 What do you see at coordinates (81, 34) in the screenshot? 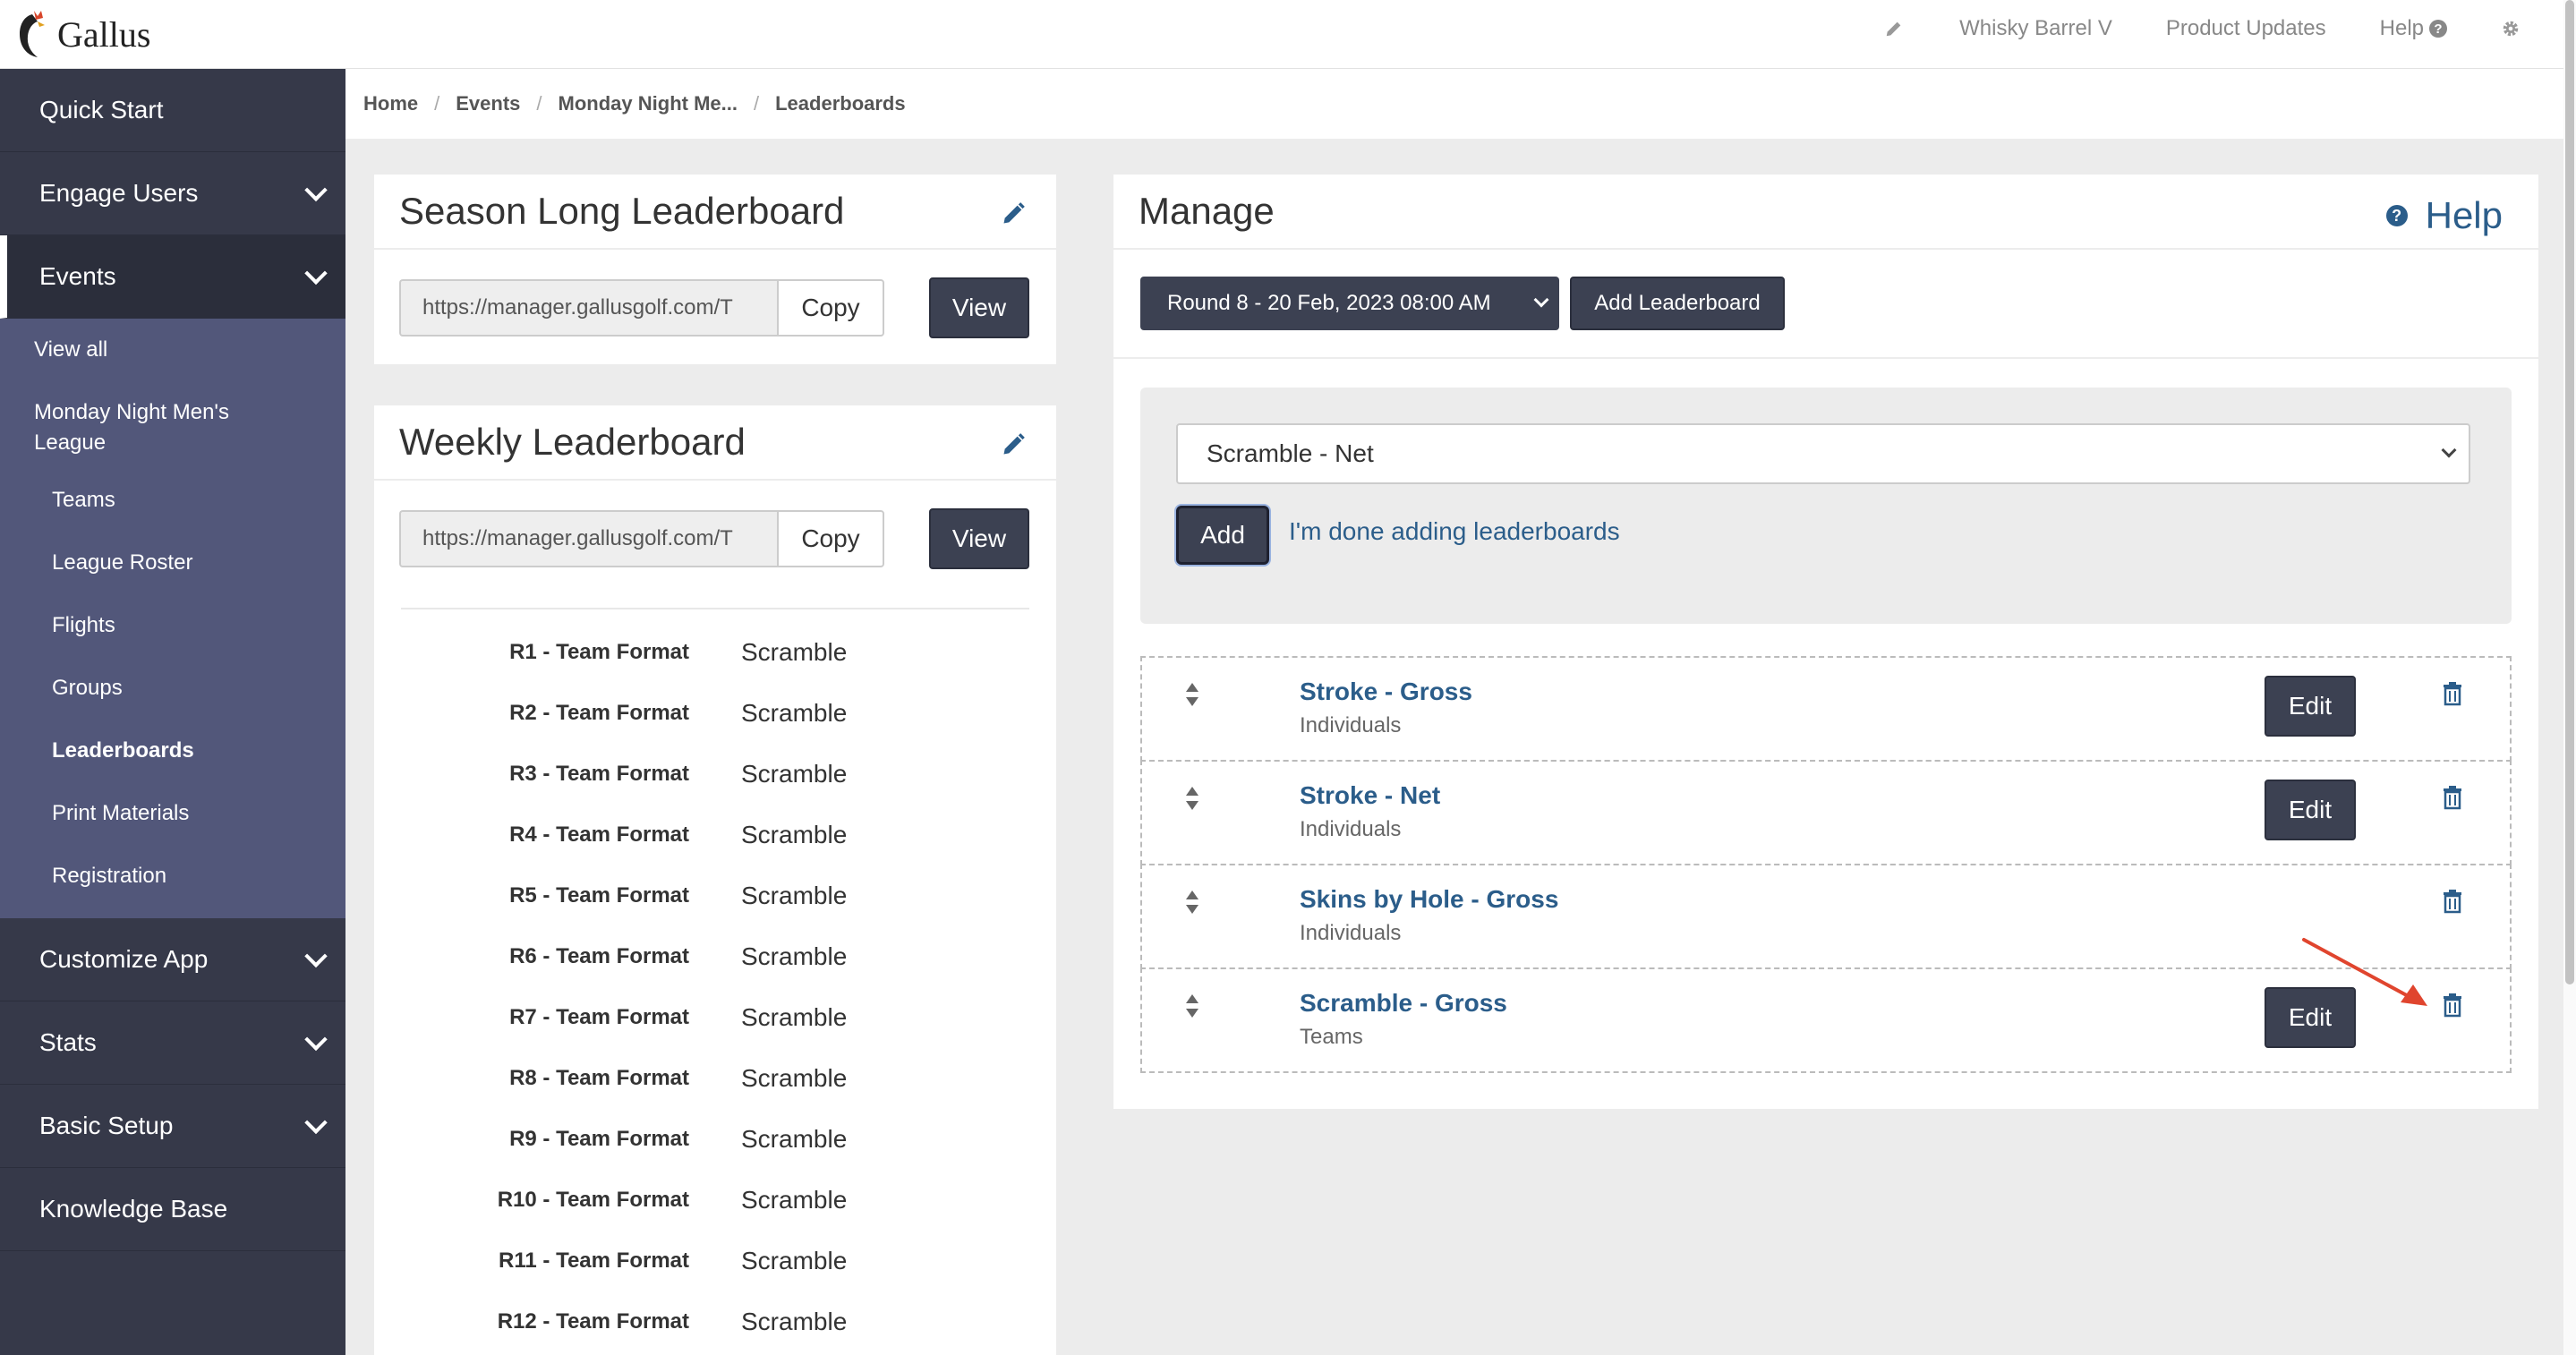
I see `app-logo: Gallus` at bounding box center [81, 34].